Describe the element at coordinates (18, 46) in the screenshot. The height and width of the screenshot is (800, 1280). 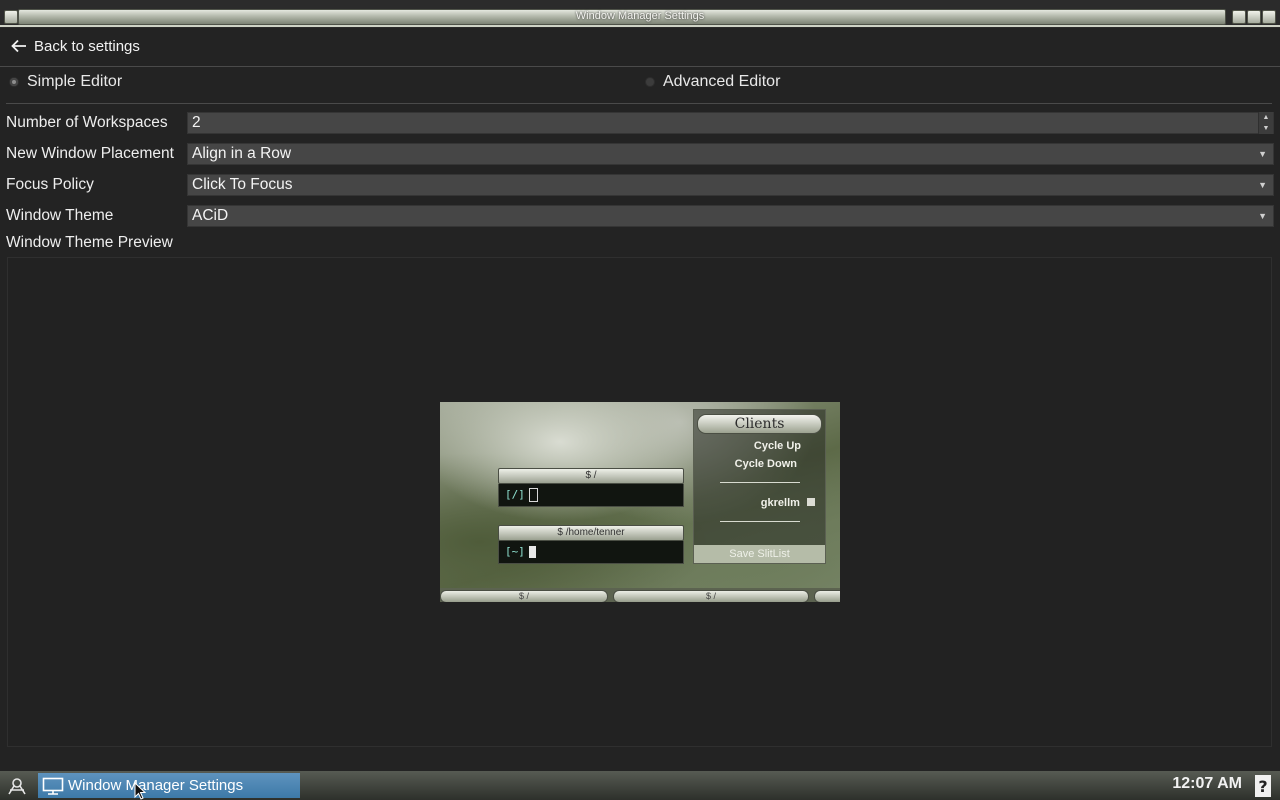
I see `arrow-left-icon` at that location.